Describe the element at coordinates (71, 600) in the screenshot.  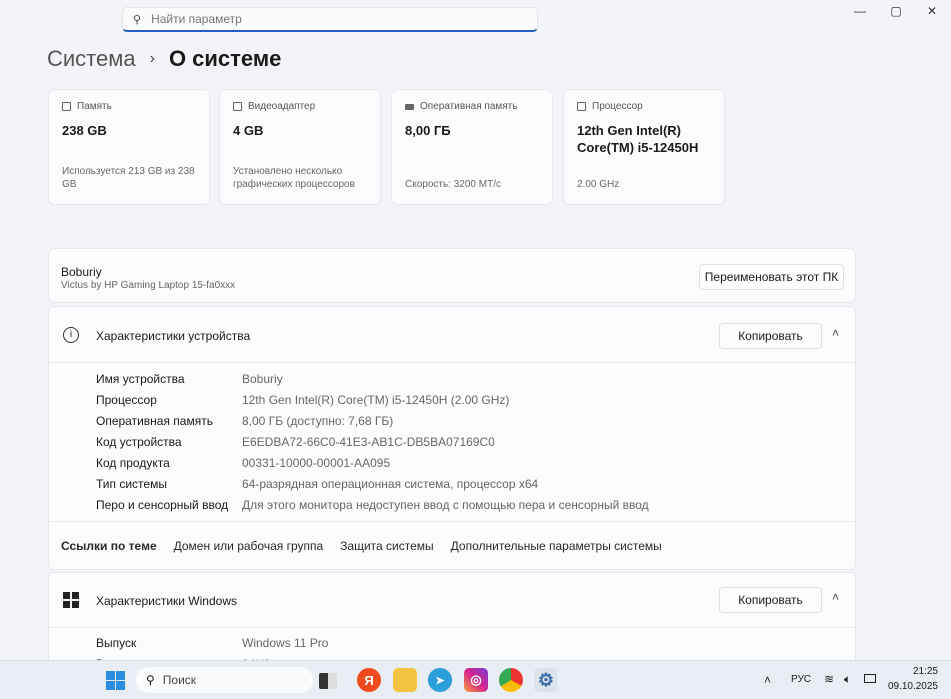
I see `windows-logo-icon` at that location.